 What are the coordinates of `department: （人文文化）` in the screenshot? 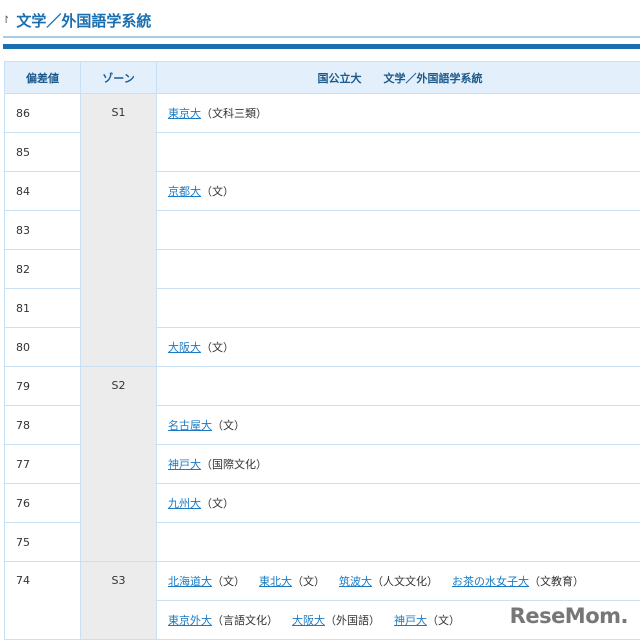 It's located at (405, 581).